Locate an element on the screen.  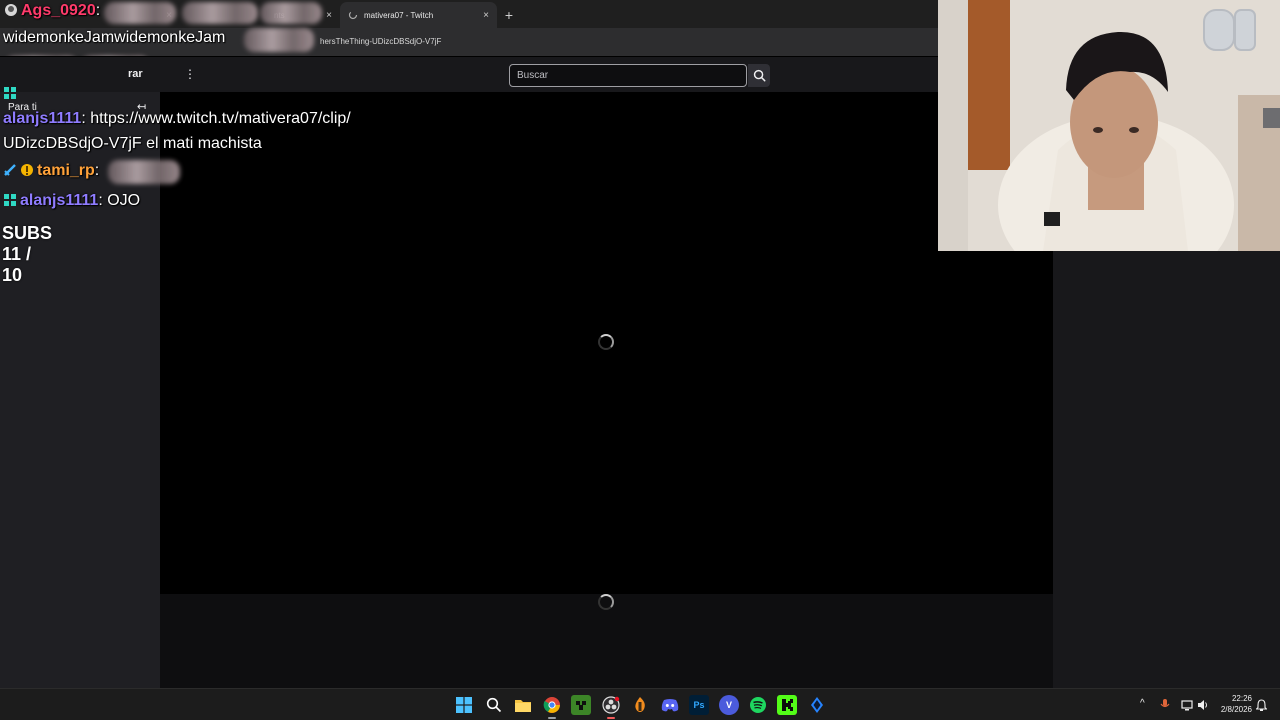
search-placeholder: Buscar is located at coordinates (533, 75).